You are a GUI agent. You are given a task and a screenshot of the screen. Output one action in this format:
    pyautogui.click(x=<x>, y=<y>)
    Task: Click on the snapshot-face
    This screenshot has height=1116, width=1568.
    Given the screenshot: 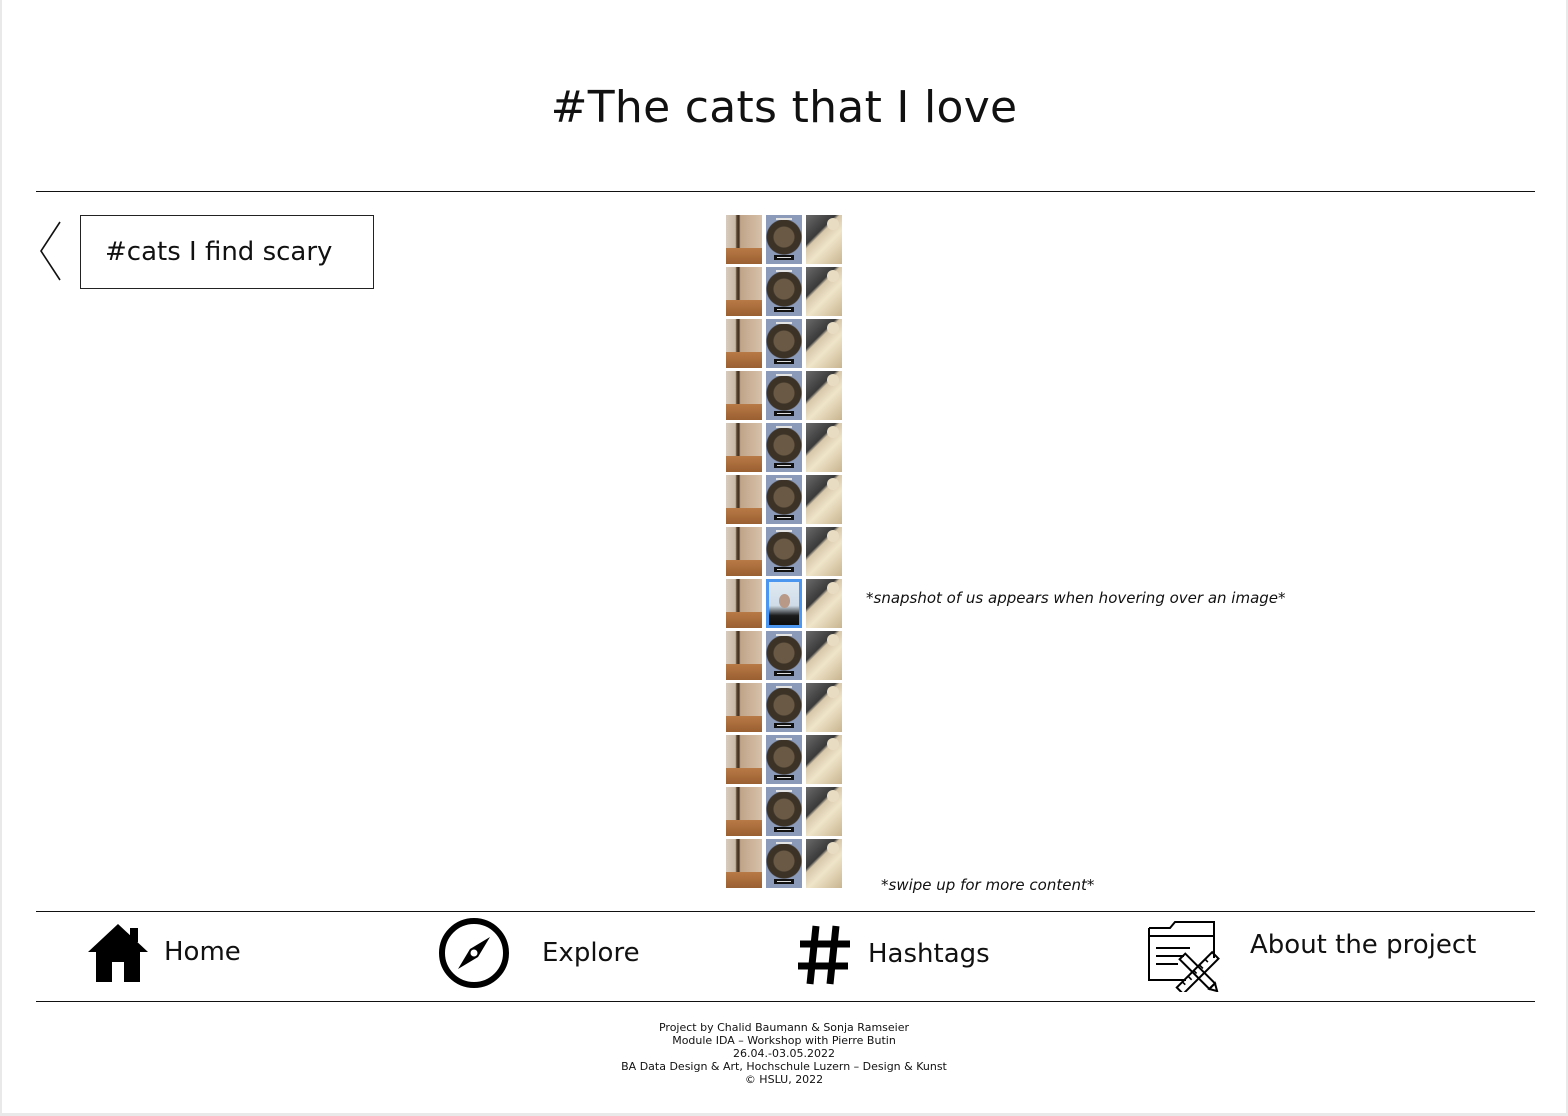 What is the action you would take?
    pyautogui.click(x=784, y=601)
    